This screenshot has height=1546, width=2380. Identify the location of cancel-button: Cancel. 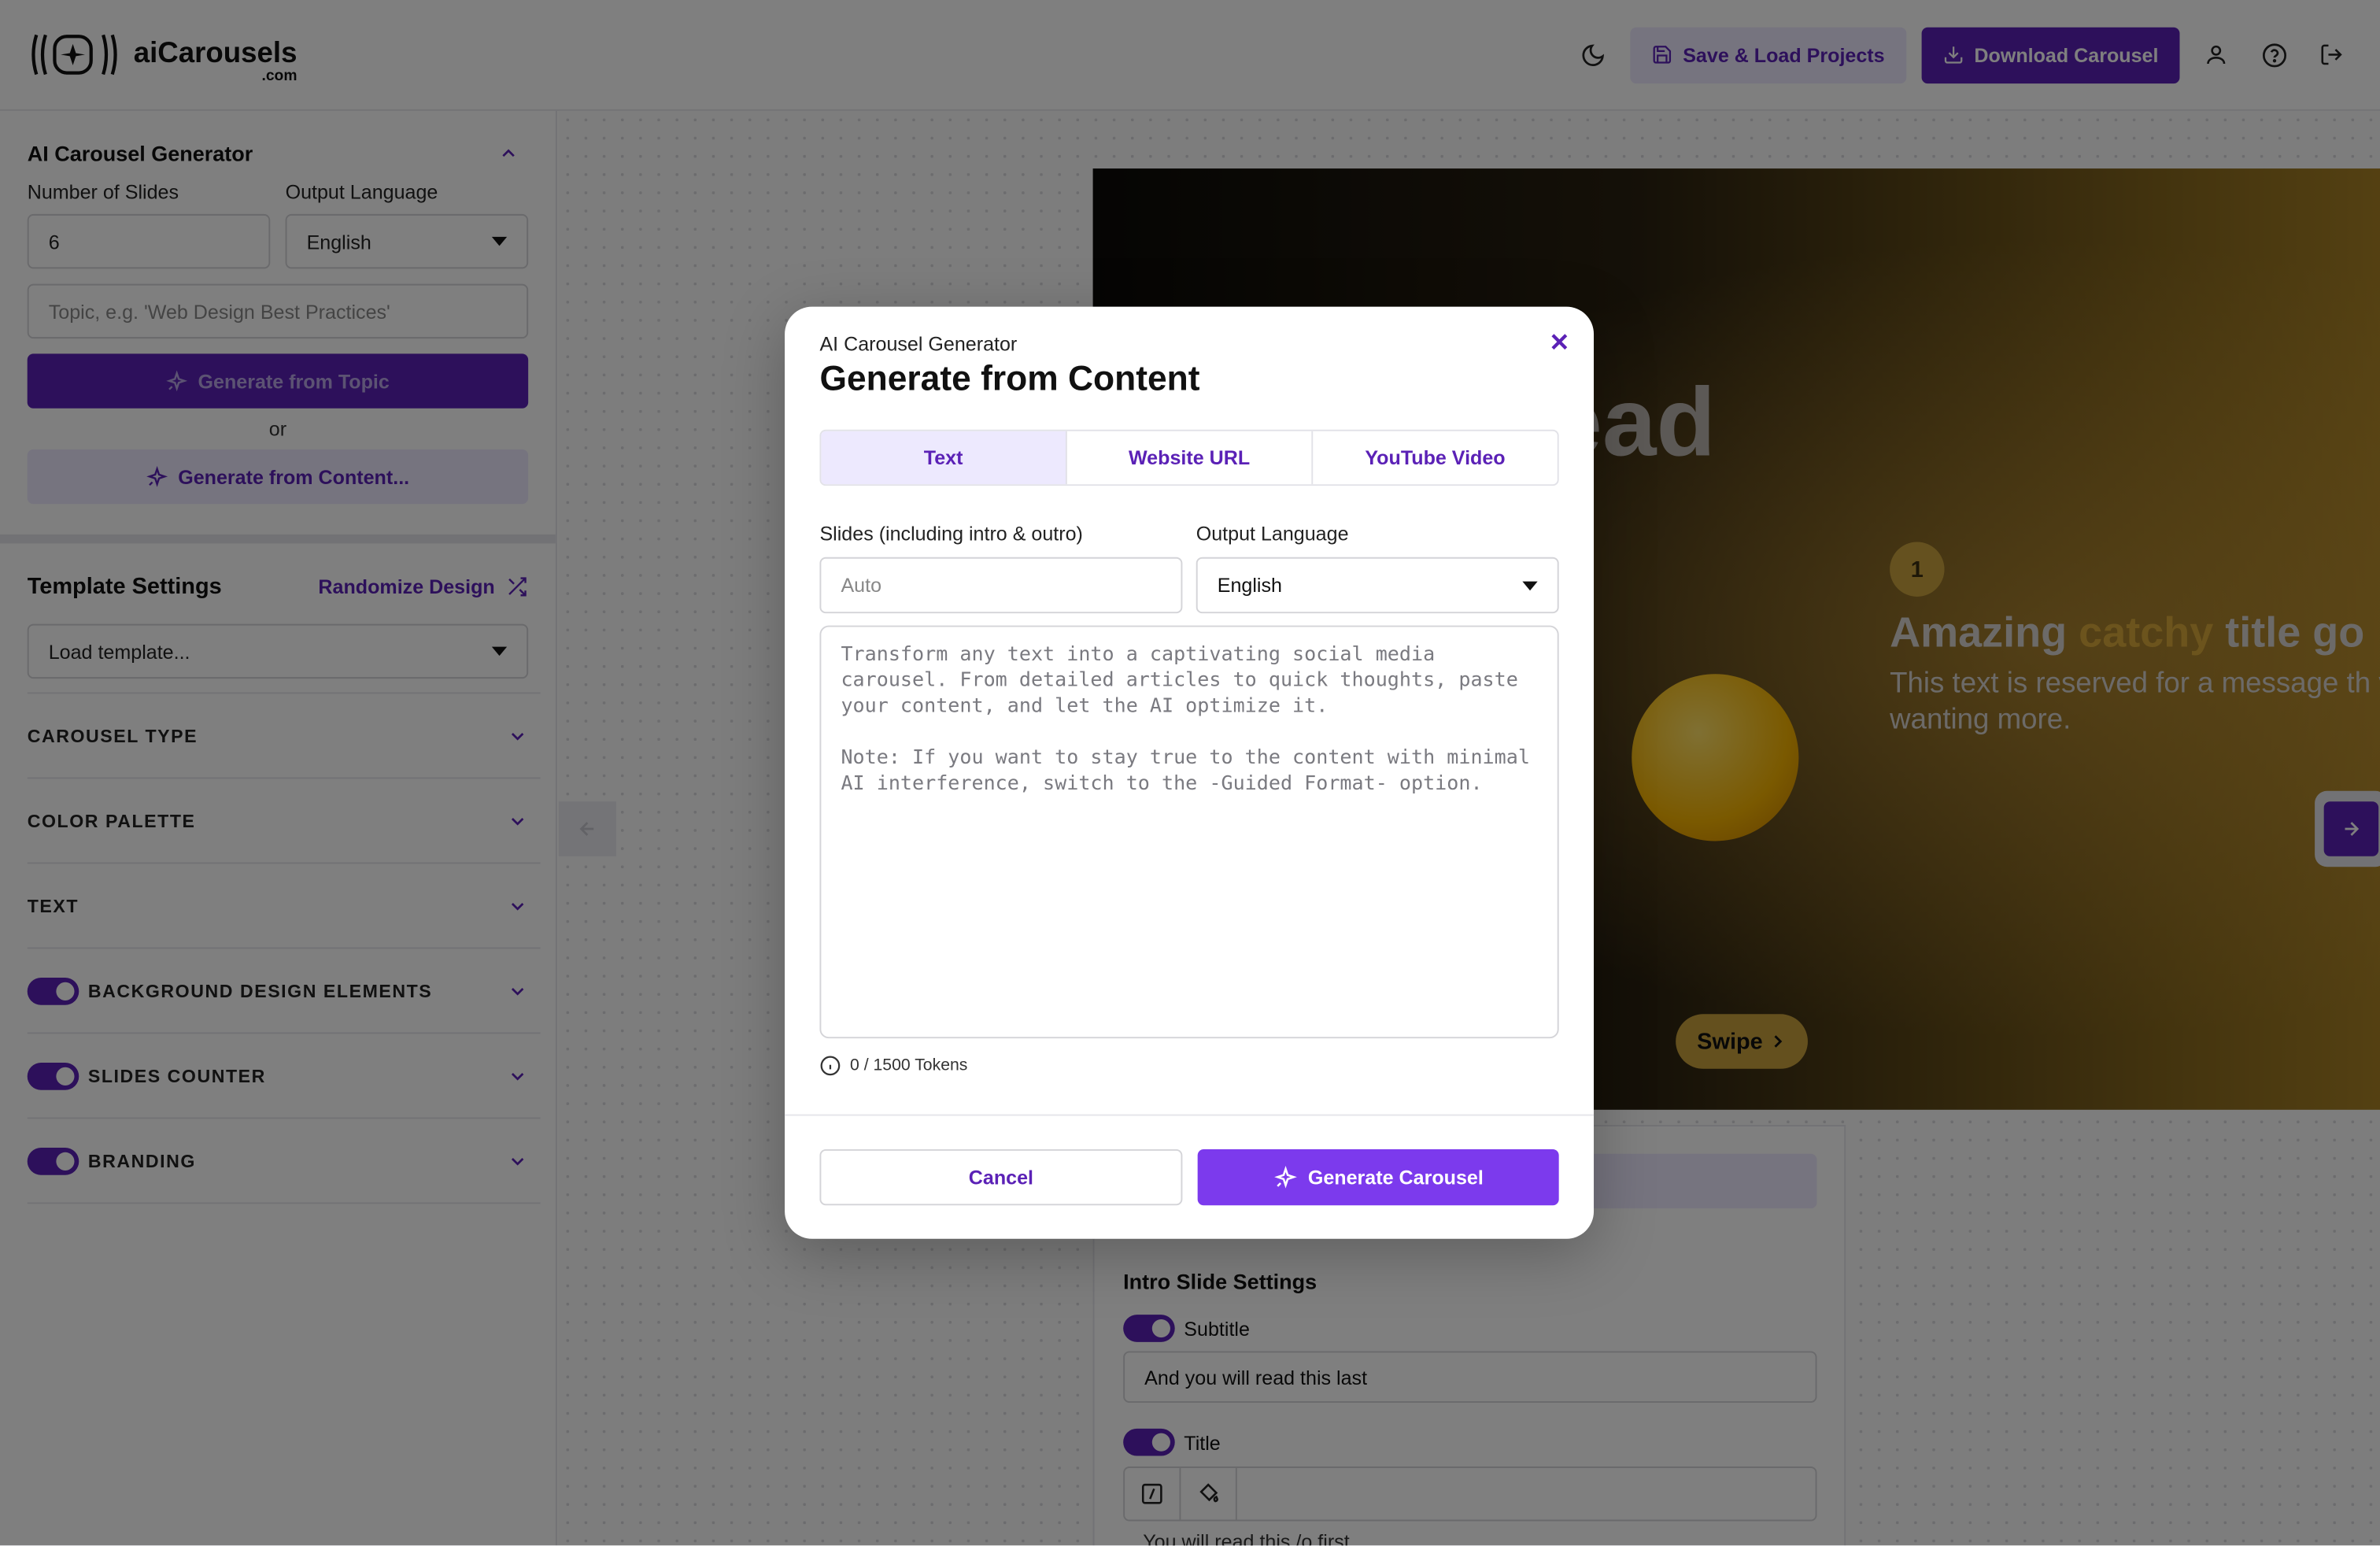
(1001, 1177).